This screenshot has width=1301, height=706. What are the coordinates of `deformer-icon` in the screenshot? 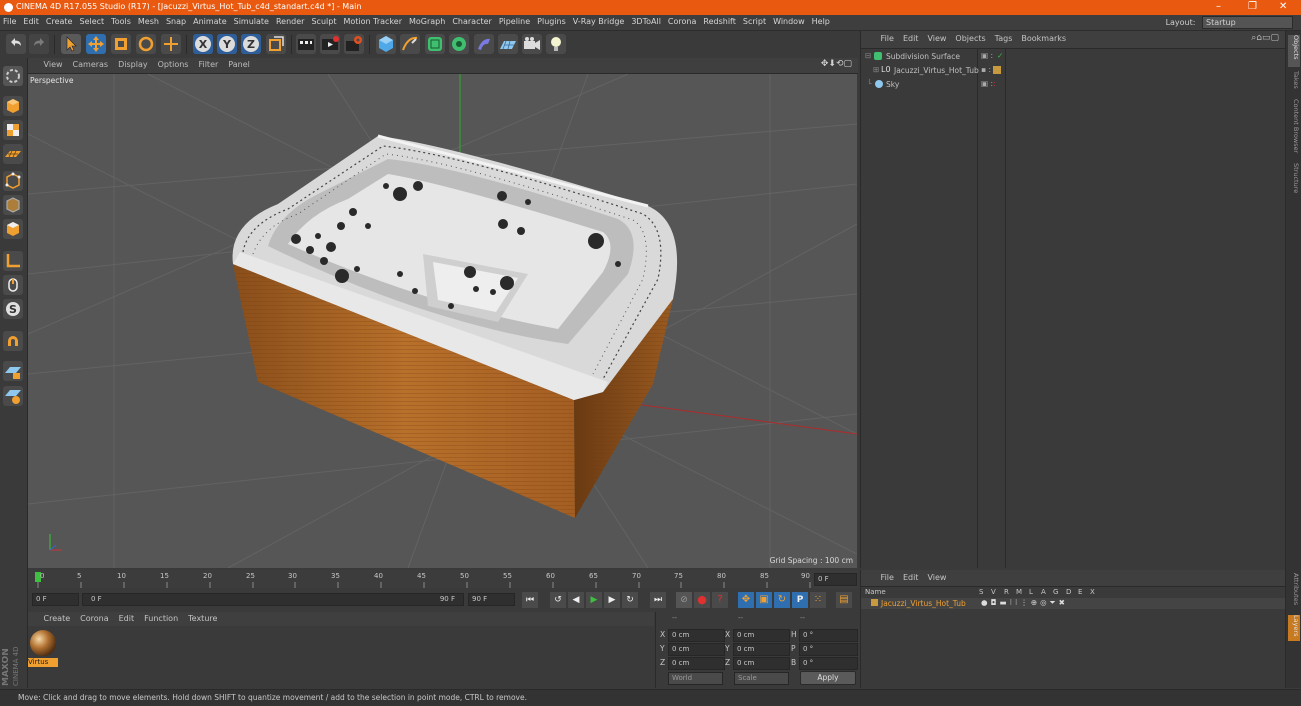 It's located at (484, 44).